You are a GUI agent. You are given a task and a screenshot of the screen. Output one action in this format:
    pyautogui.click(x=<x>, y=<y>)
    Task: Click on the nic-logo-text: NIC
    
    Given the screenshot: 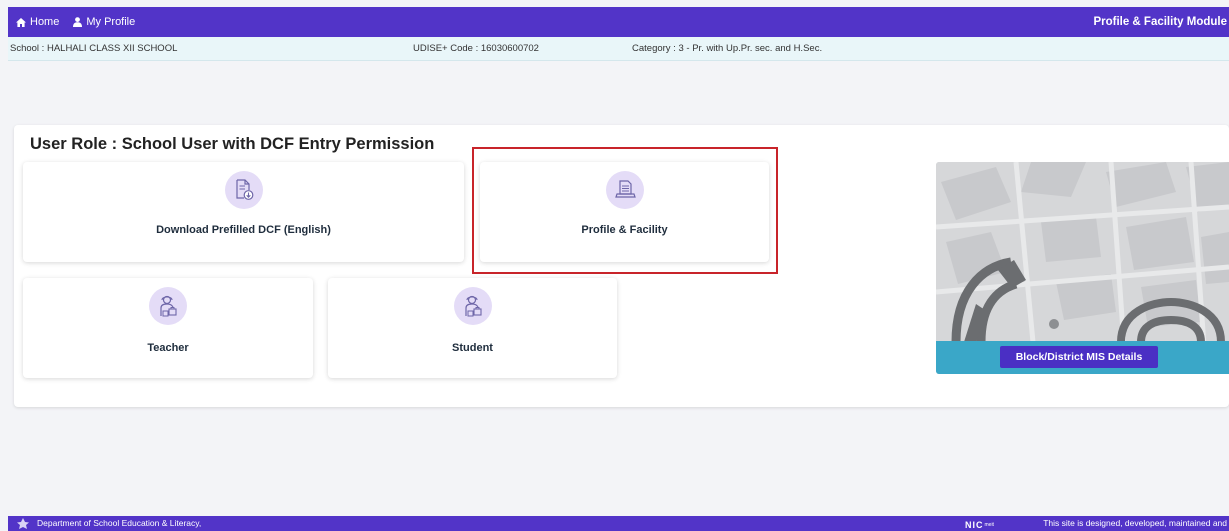 What is the action you would take?
    pyautogui.click(x=974, y=525)
    